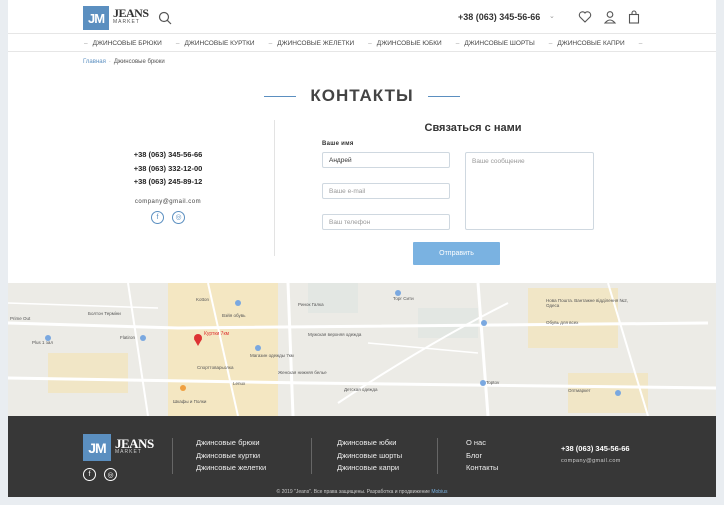 The height and width of the screenshot is (505, 724). Describe the element at coordinates (562, 322) in the screenshot. I see `map-place: Обувь для всех` at that location.